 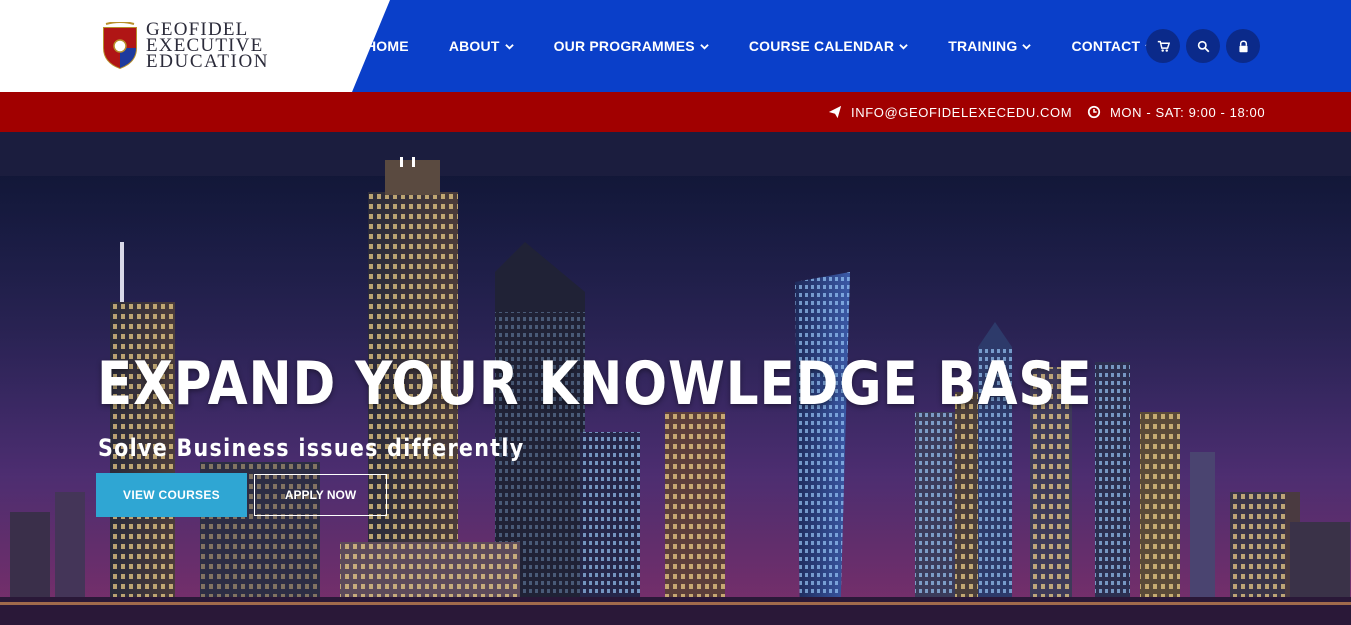 I want to click on site-logo: GEOFIDEL EXECUTIVE EDUCATION, so click(x=185, y=46).